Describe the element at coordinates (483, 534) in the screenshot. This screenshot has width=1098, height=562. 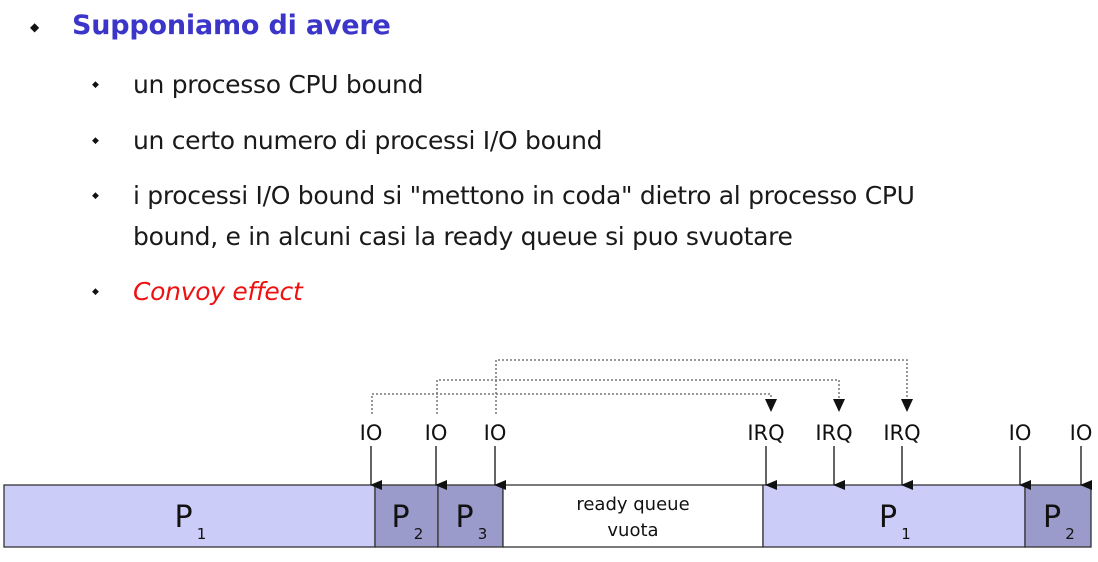
I see `process-subscript: 3` at that location.